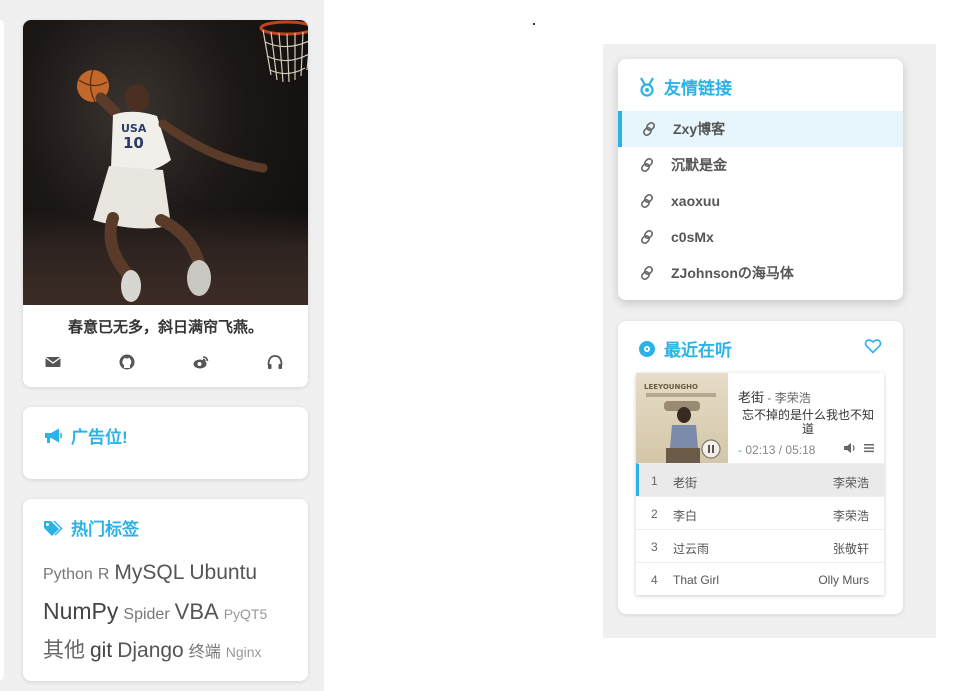 This screenshot has width=978, height=691. I want to click on track-name: That Girl, so click(696, 580).